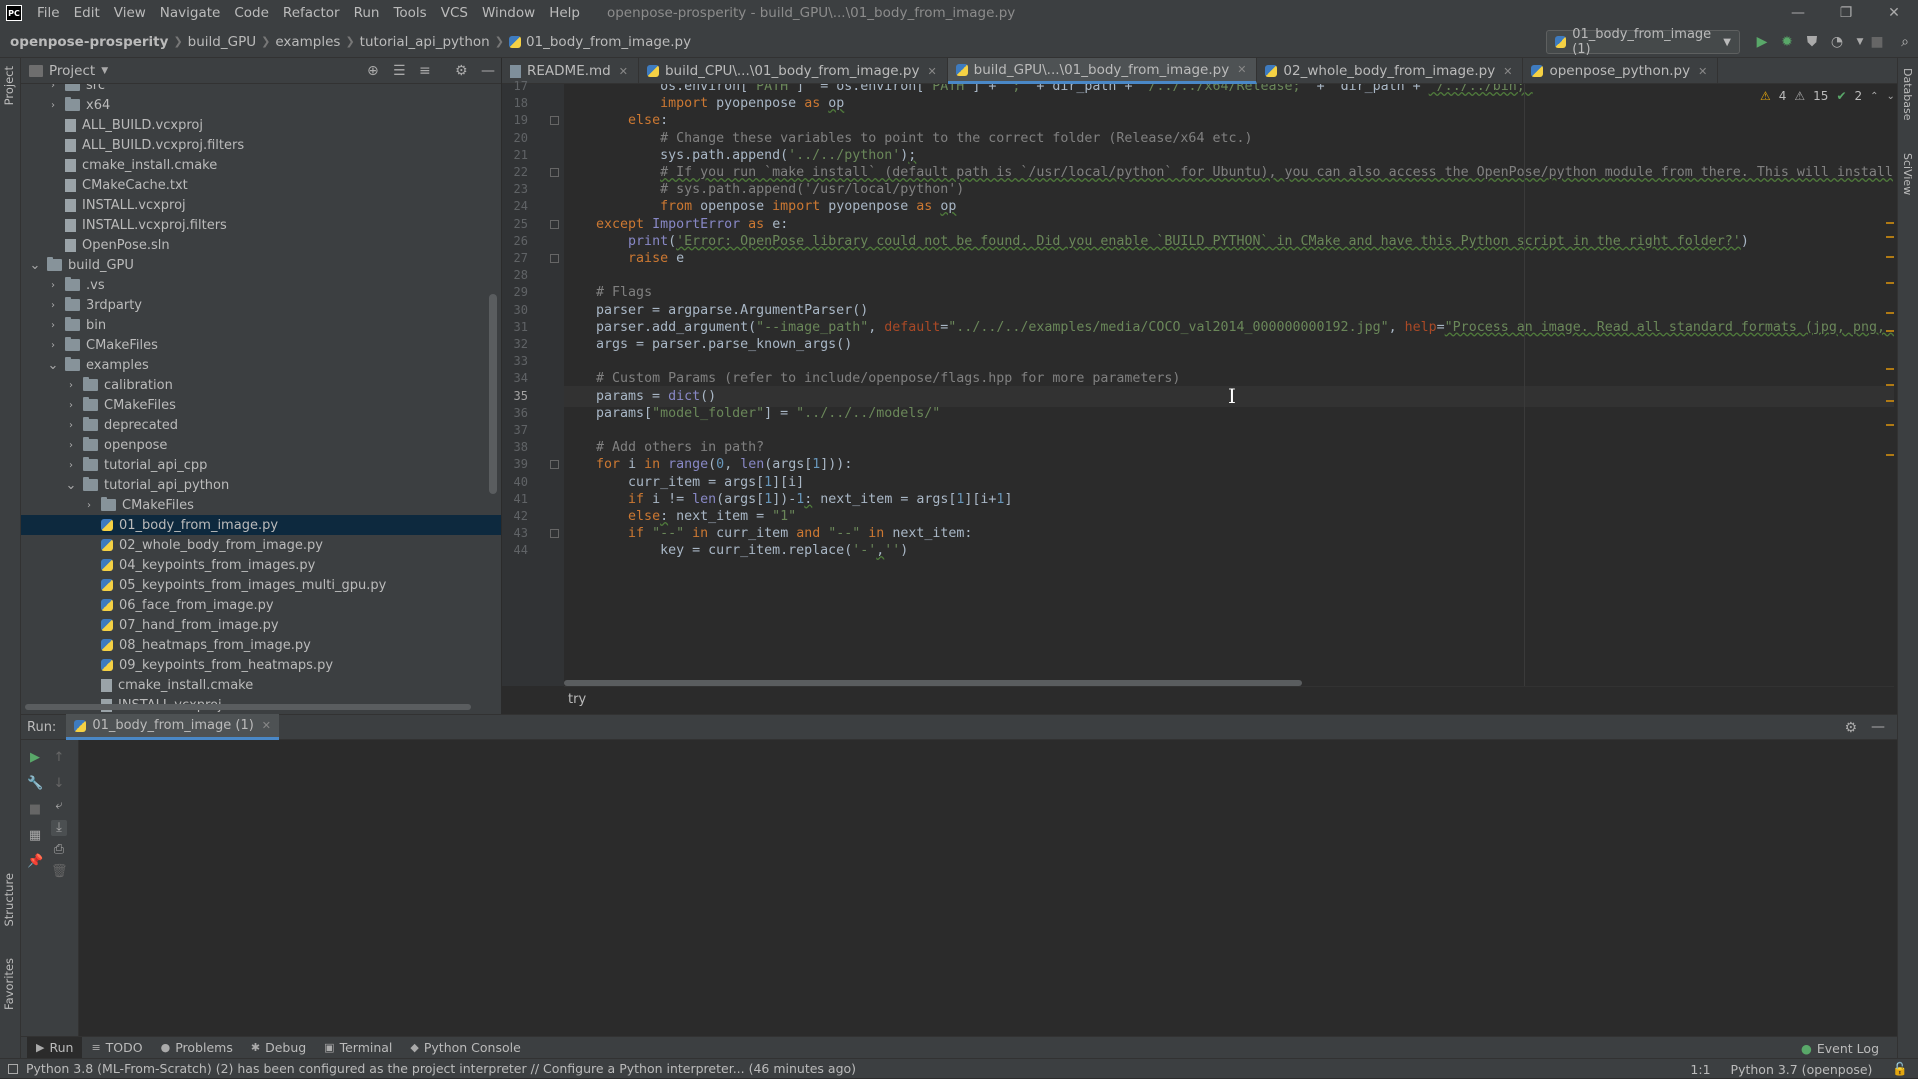  I want to click on tree-folder: › src, so click(261, 89).